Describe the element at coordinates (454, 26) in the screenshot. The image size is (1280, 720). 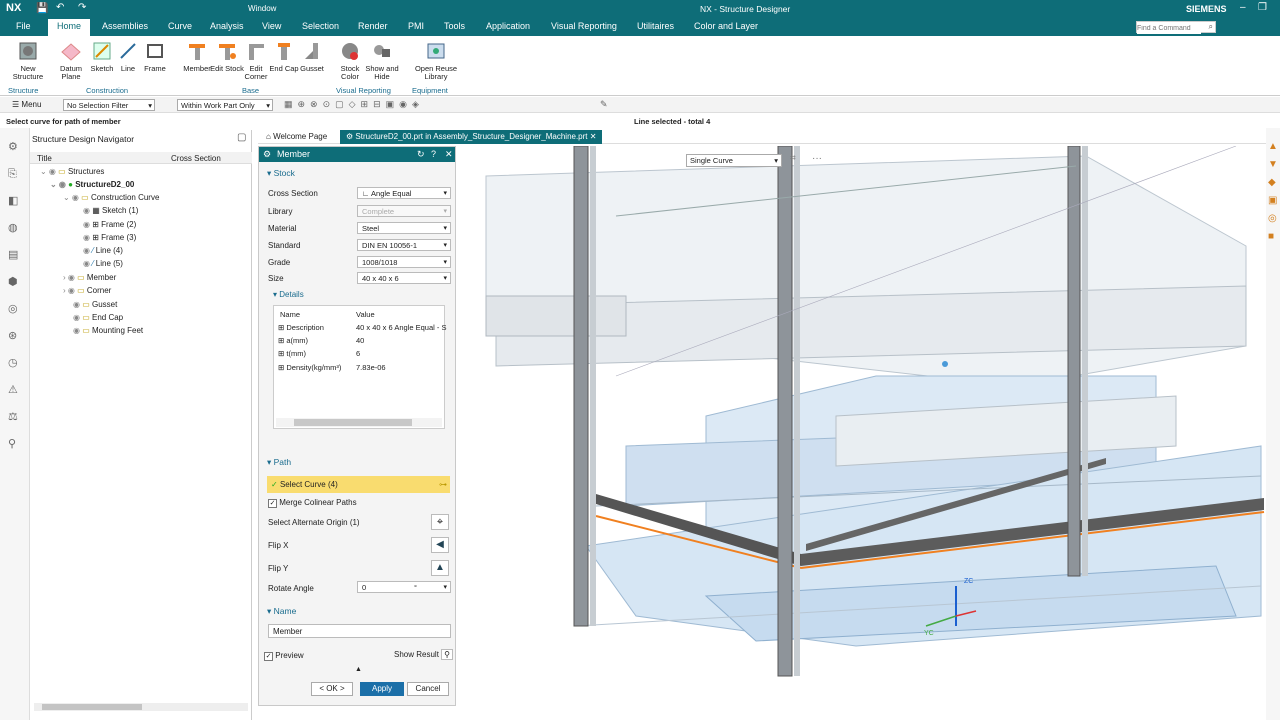
I see `tab-tools: Tools` at that location.